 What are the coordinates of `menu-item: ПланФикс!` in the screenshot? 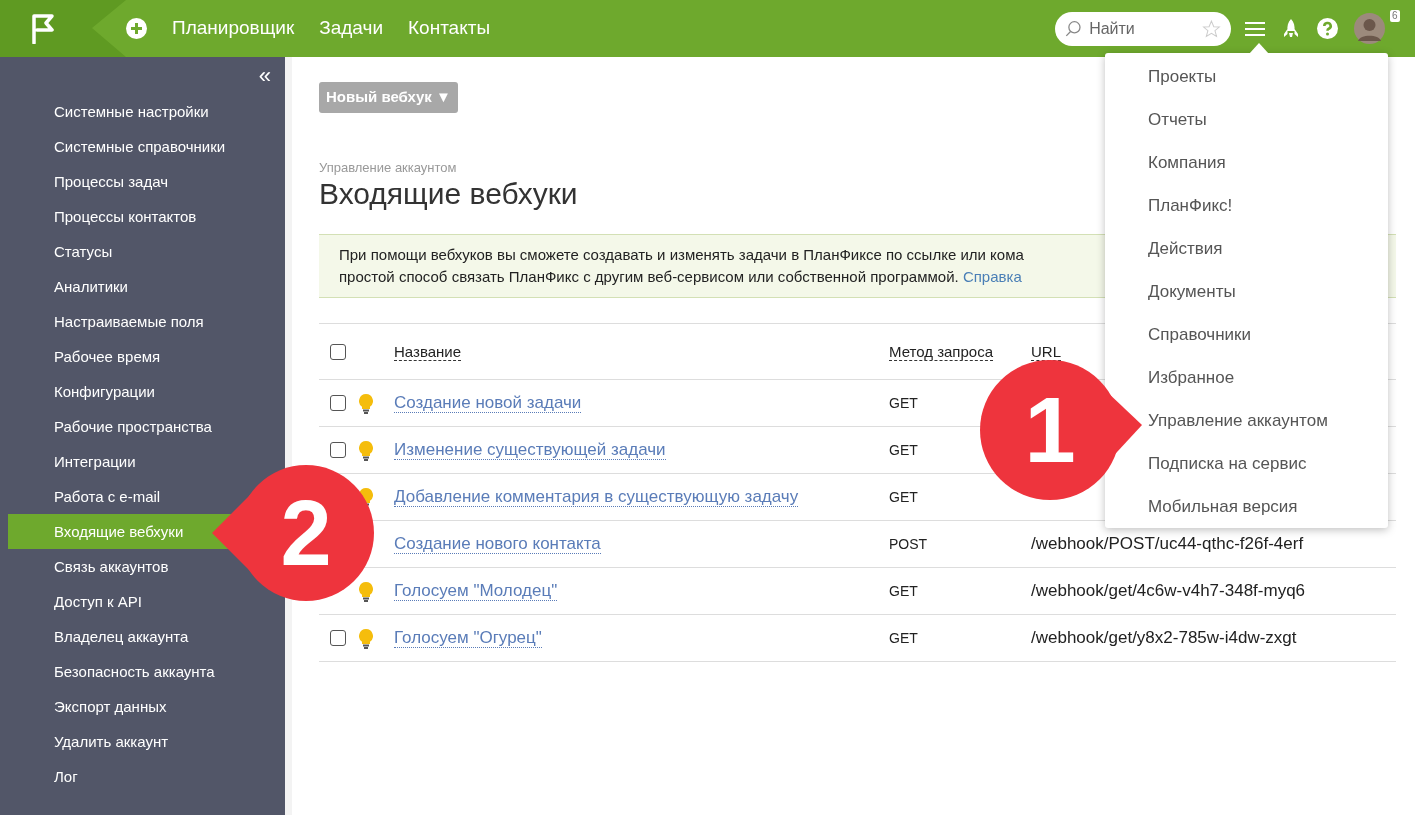 It's located at (1246, 205).